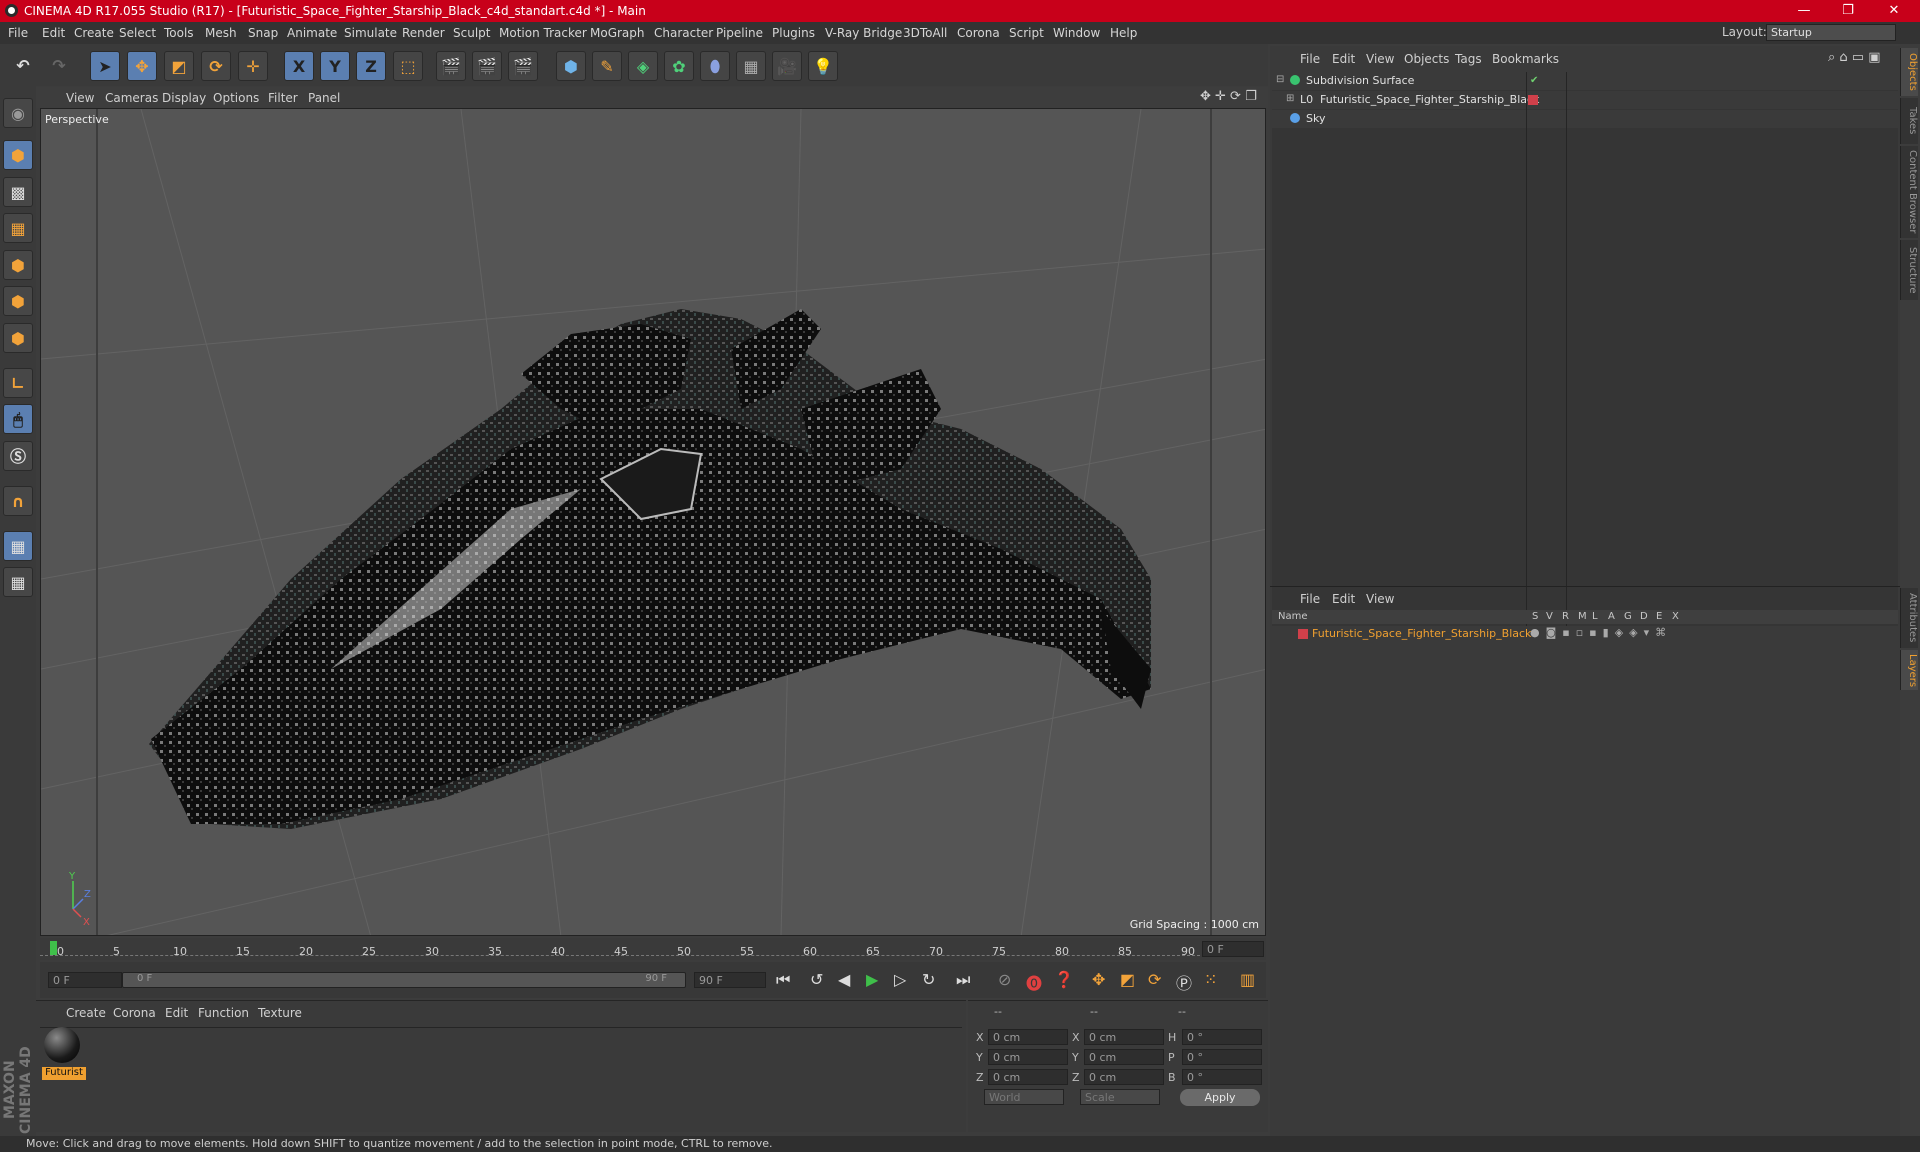  Describe the element at coordinates (1124, 1057) in the screenshot. I see `size-y-field: 0 cm` at that location.